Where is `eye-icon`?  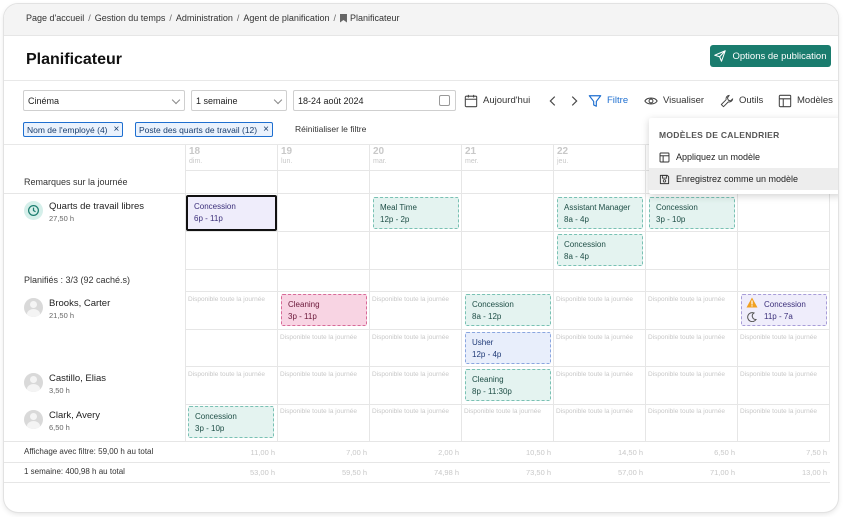
eye-icon is located at coordinates (651, 100).